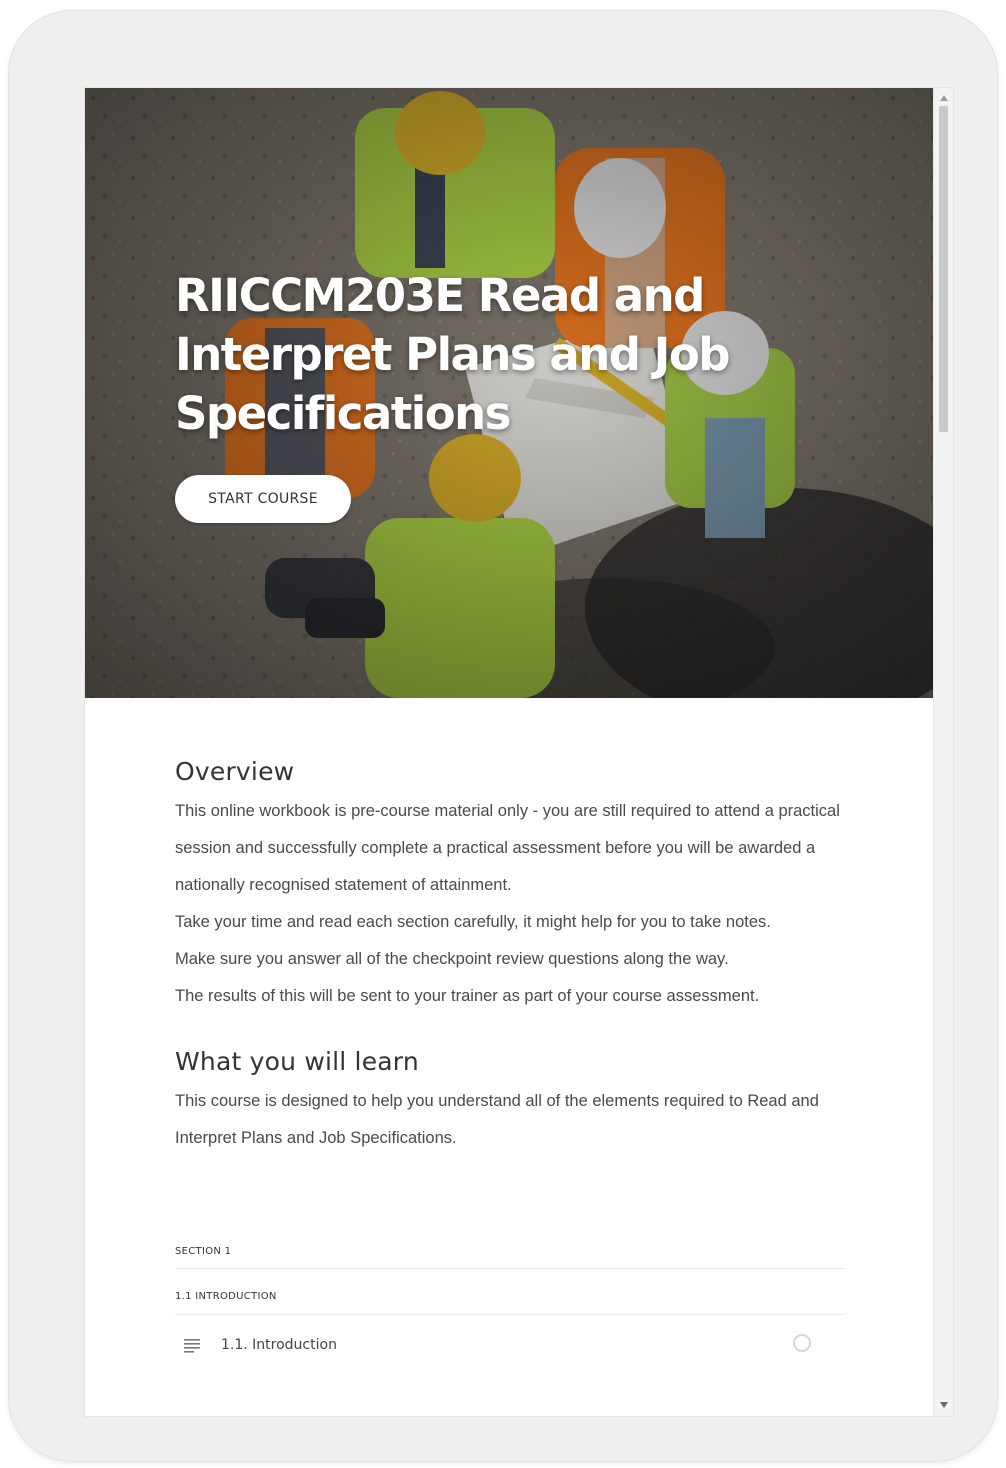  What do you see at coordinates (192, 1345) in the screenshot?
I see `text-lines-icon` at bounding box center [192, 1345].